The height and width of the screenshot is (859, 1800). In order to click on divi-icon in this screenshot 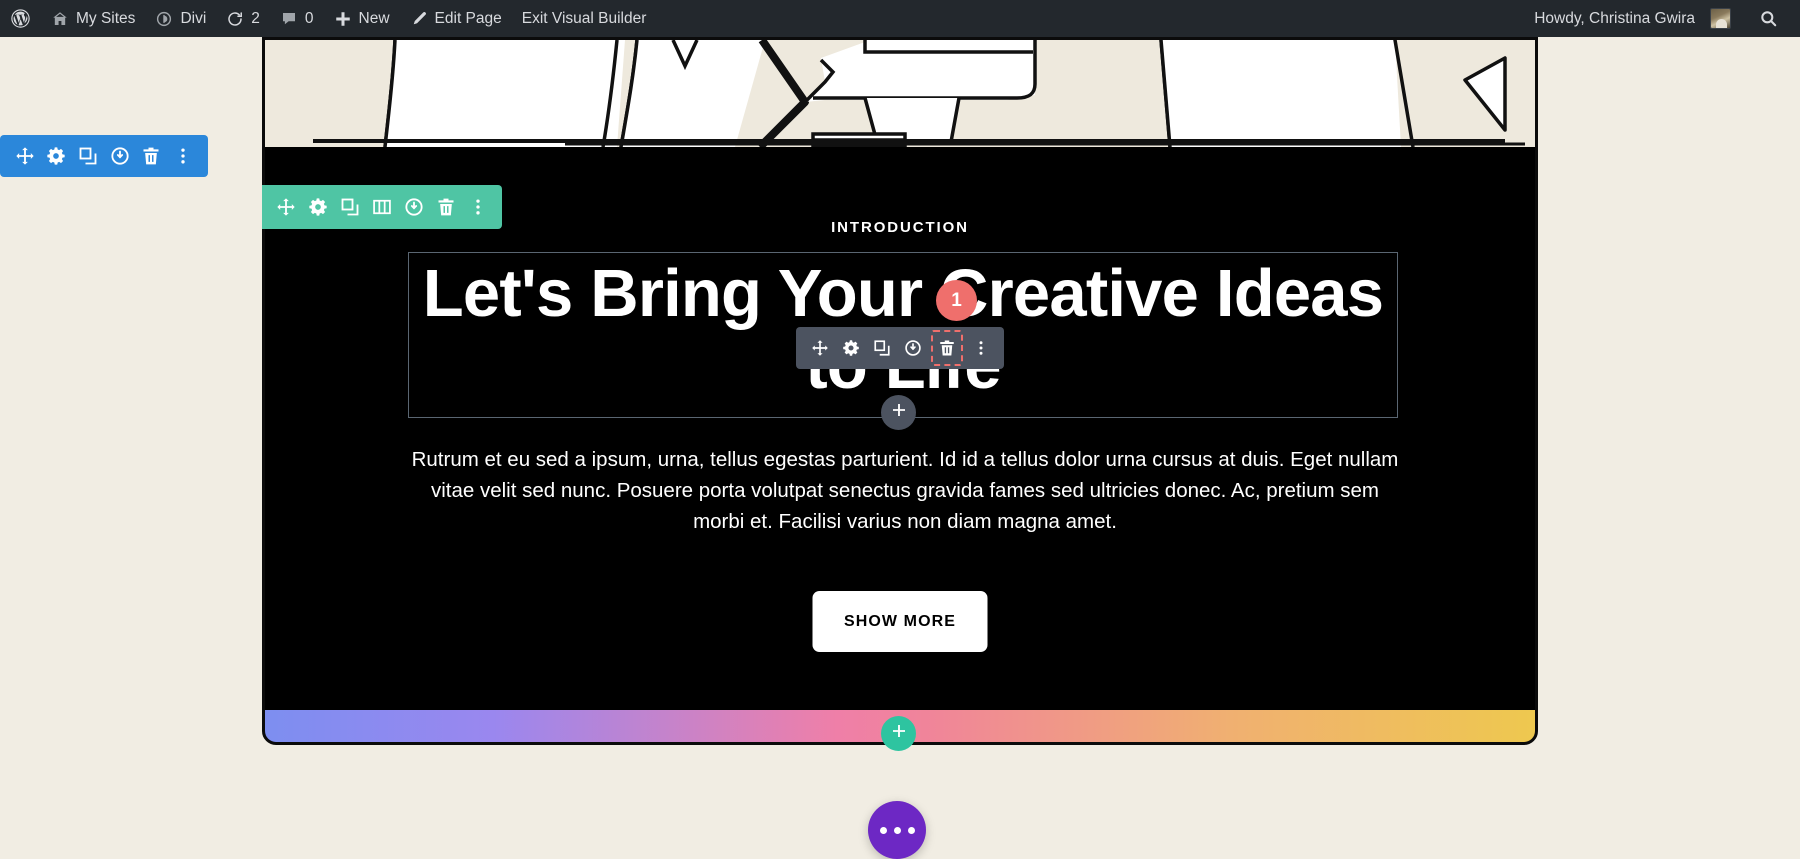, I will do `click(164, 19)`.